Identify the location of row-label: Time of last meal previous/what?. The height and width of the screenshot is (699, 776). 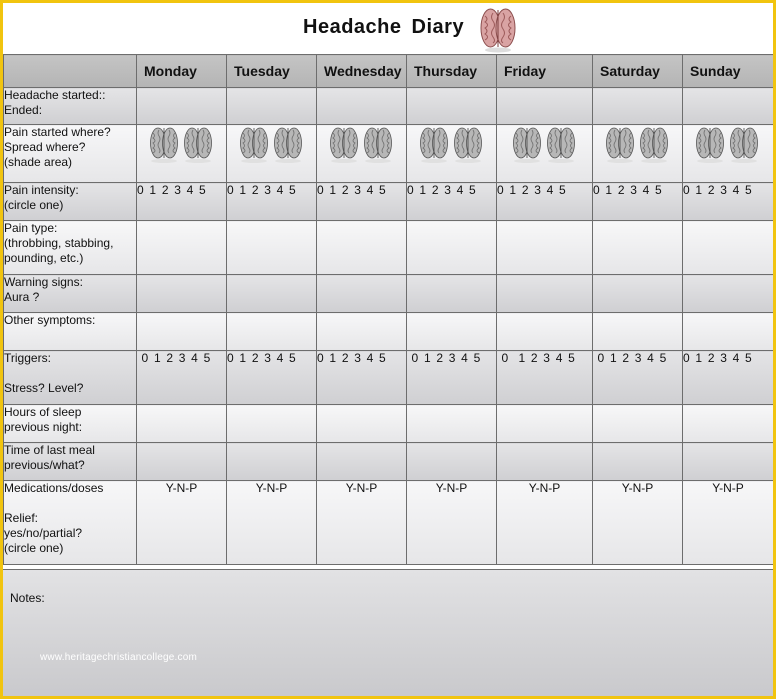
(70, 461).